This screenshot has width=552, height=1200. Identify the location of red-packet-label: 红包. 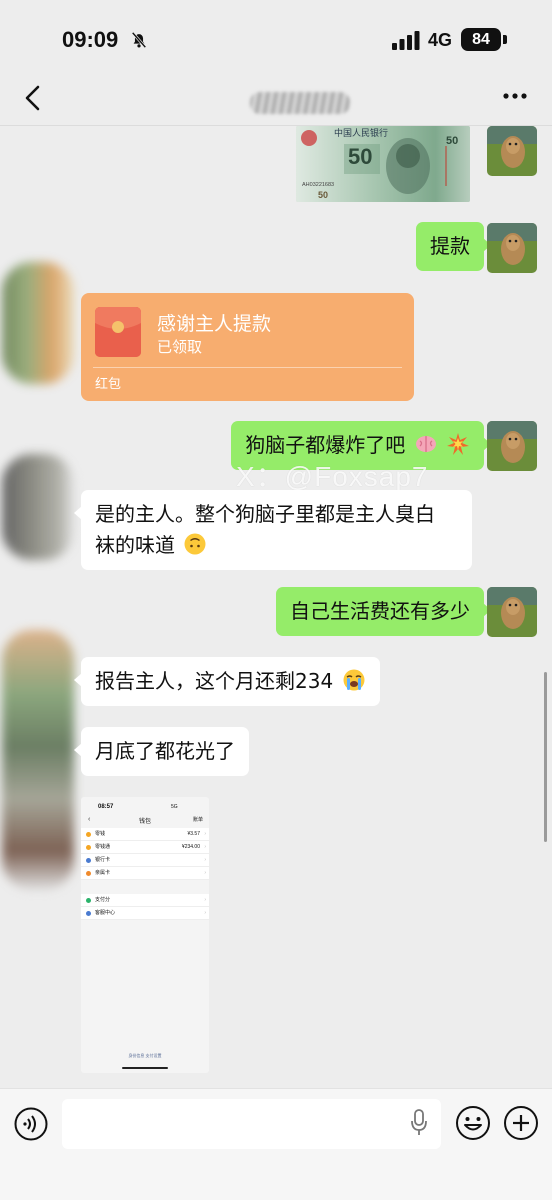
(108, 384).